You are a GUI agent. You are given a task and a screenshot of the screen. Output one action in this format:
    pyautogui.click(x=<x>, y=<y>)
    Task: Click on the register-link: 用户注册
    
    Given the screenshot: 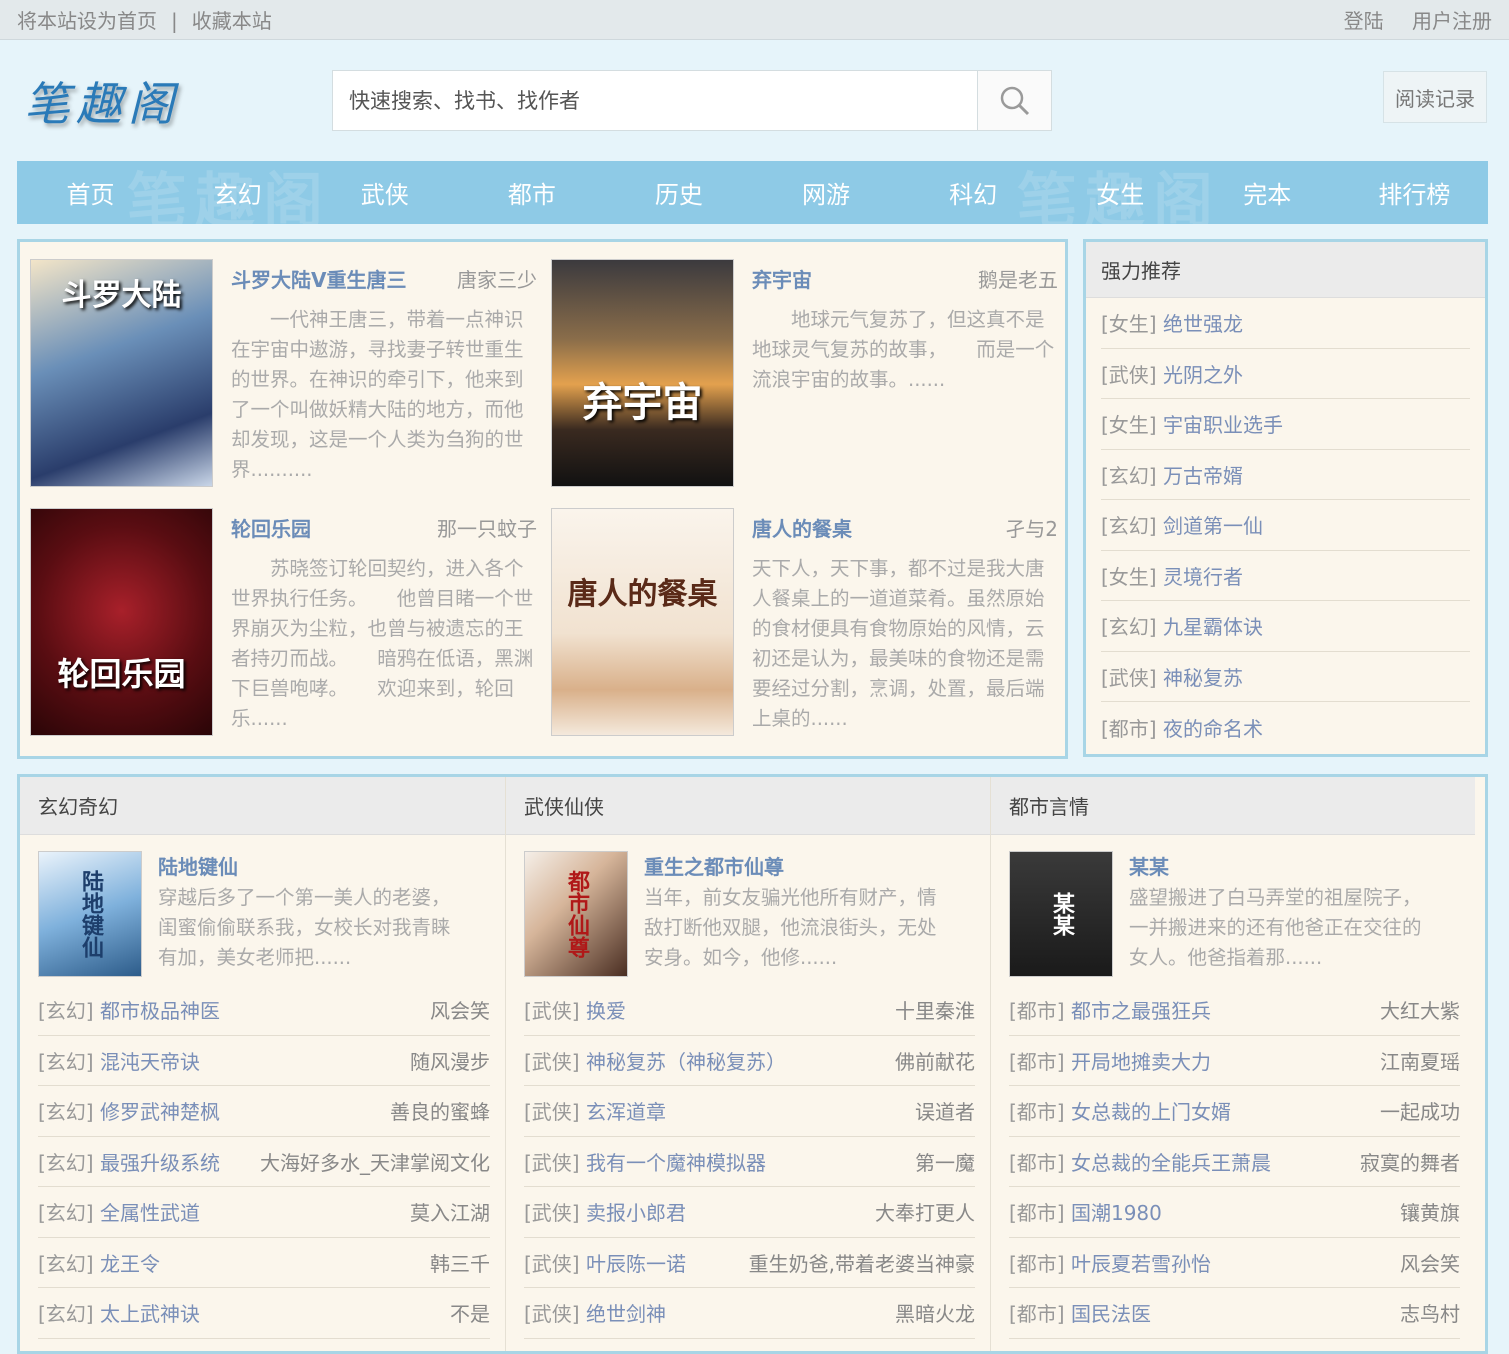 What is the action you would take?
    pyautogui.click(x=1452, y=19)
    